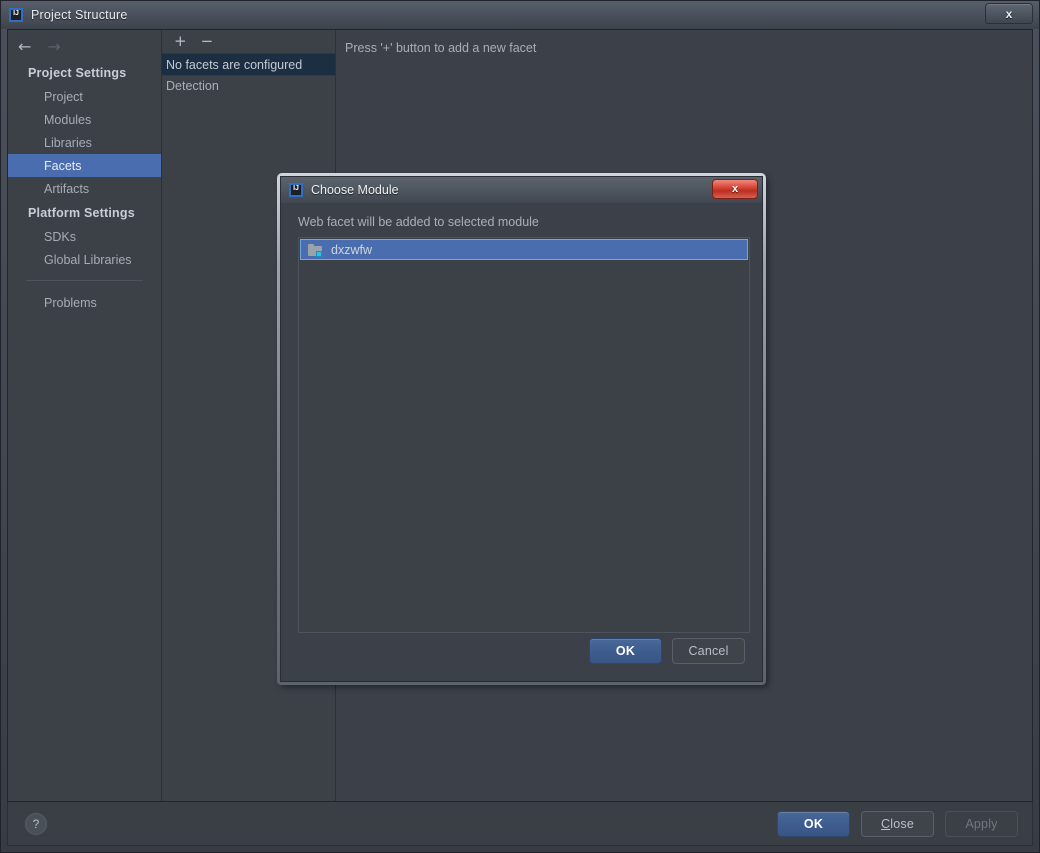  Describe the element at coordinates (88, 259) in the screenshot. I see `sidebar-item-label: Global Libraries` at that location.